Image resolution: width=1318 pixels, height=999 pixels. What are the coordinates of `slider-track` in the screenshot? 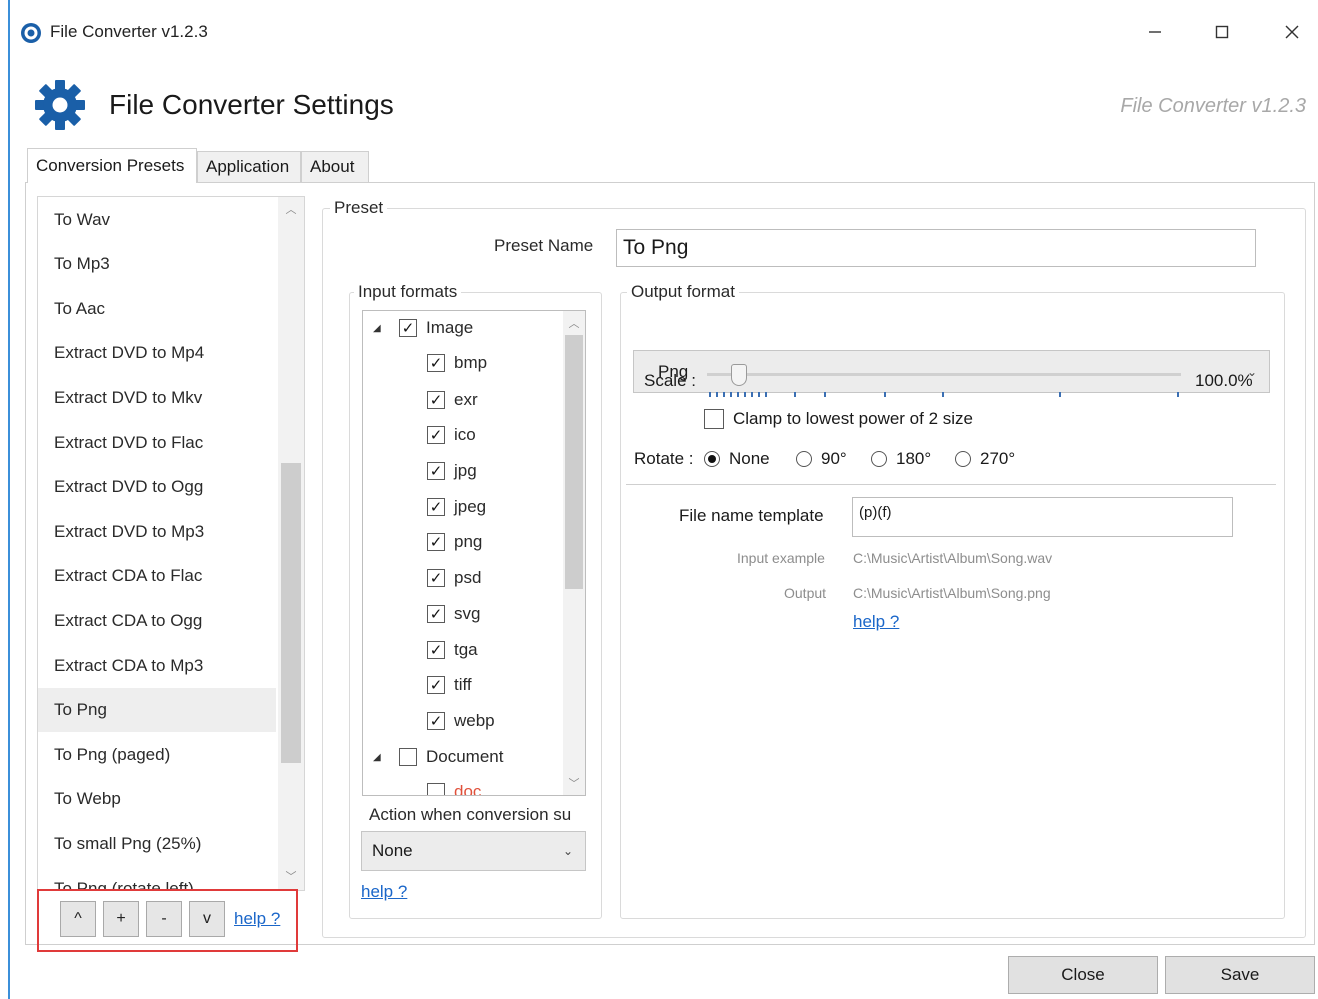 It's located at (944, 374).